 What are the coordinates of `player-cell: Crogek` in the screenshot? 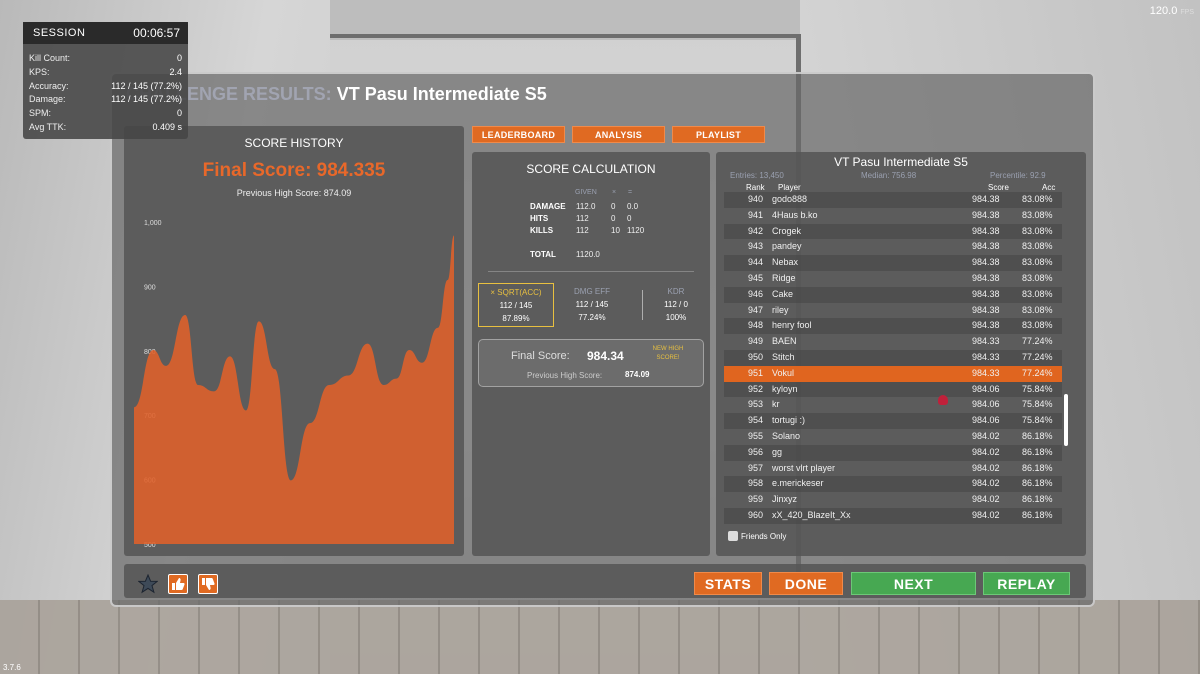 It's located at (787, 230).